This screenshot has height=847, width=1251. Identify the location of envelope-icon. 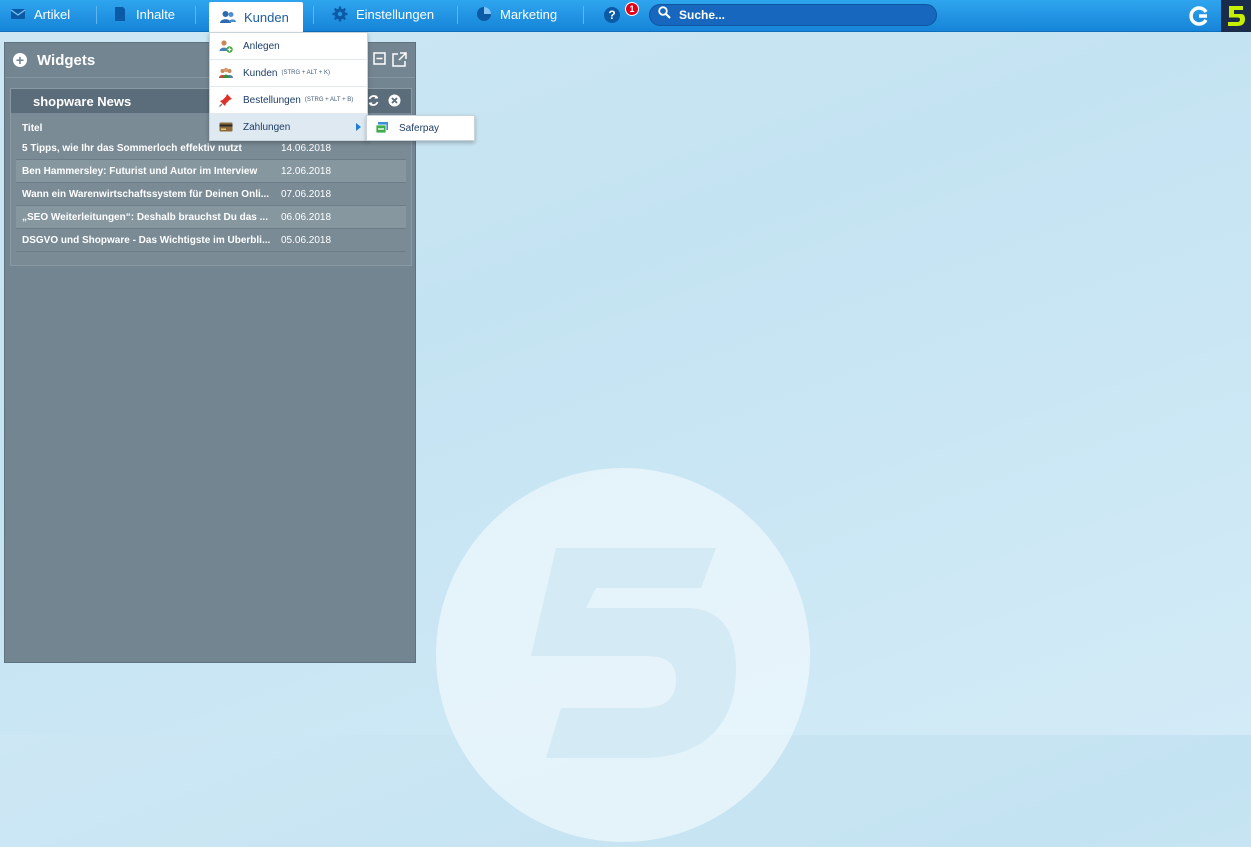
(18, 14).